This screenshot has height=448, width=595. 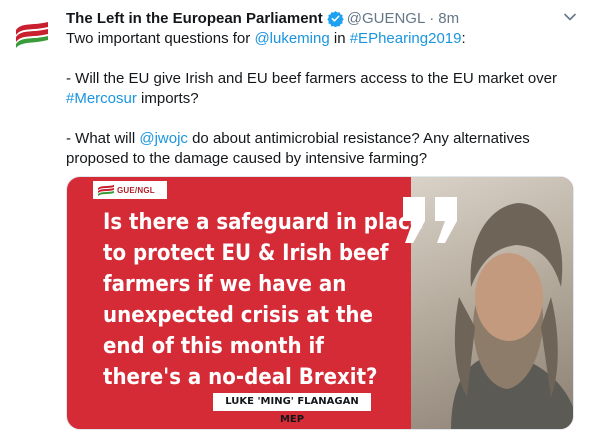 What do you see at coordinates (238, 315) in the screenshot?
I see `quote-line: unexpected crisis at the` at bounding box center [238, 315].